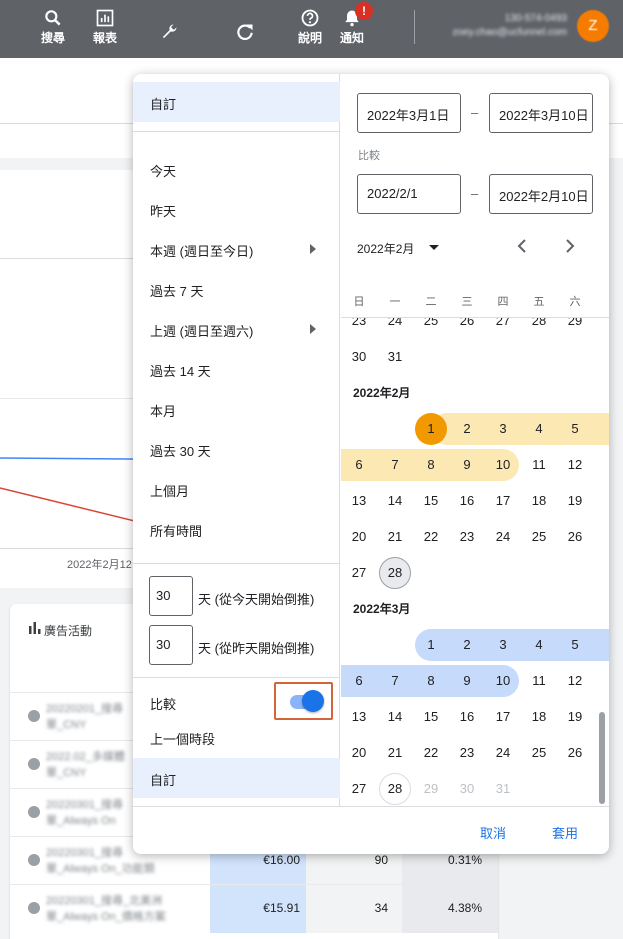 The width and height of the screenshot is (623, 939). I want to click on calendar-day-jan_tail-26: 26, so click(467, 327).